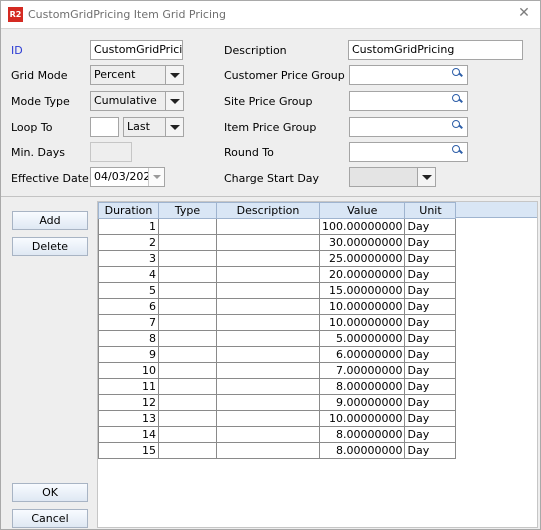  I want to click on table-row: 15 8.00000000 Day, so click(277, 450).